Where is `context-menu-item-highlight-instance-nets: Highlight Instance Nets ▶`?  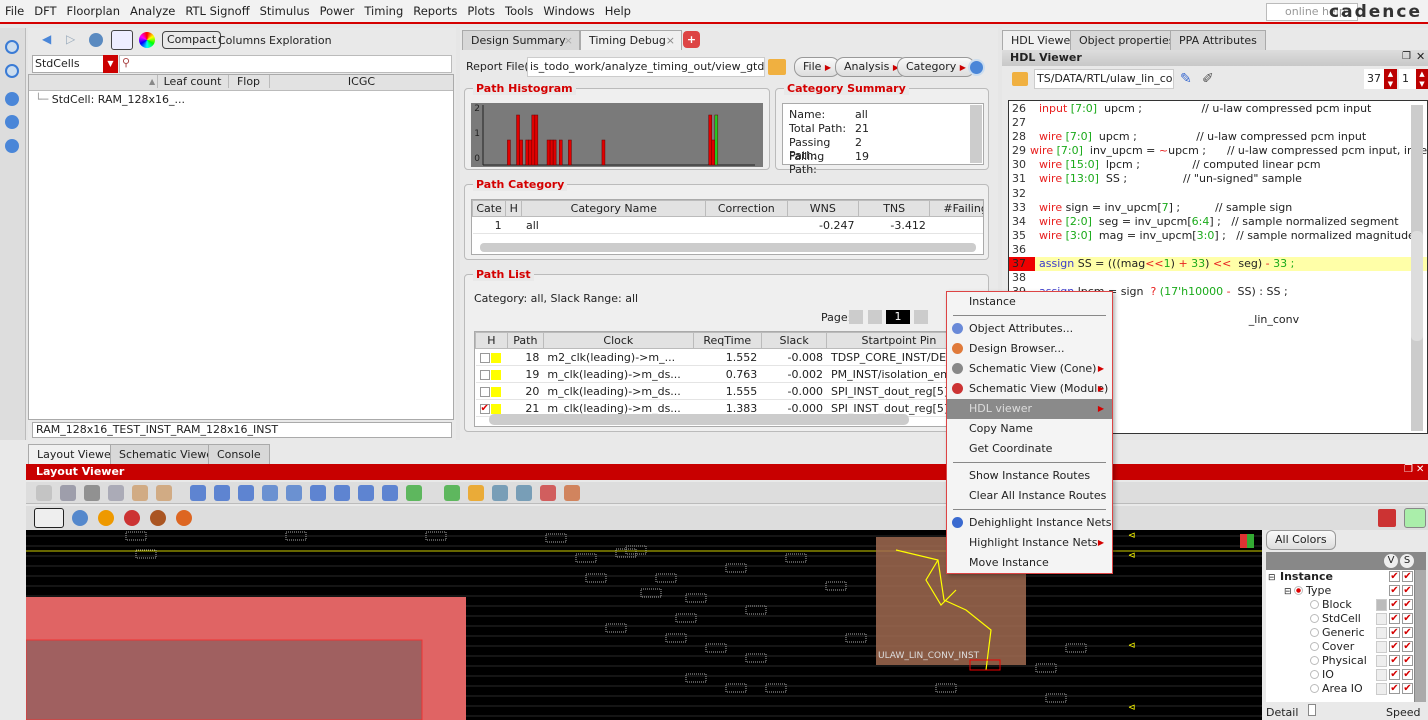
context-menu-item-highlight-instance-nets: Highlight Instance Nets ▶ is located at coordinates (1029, 543).